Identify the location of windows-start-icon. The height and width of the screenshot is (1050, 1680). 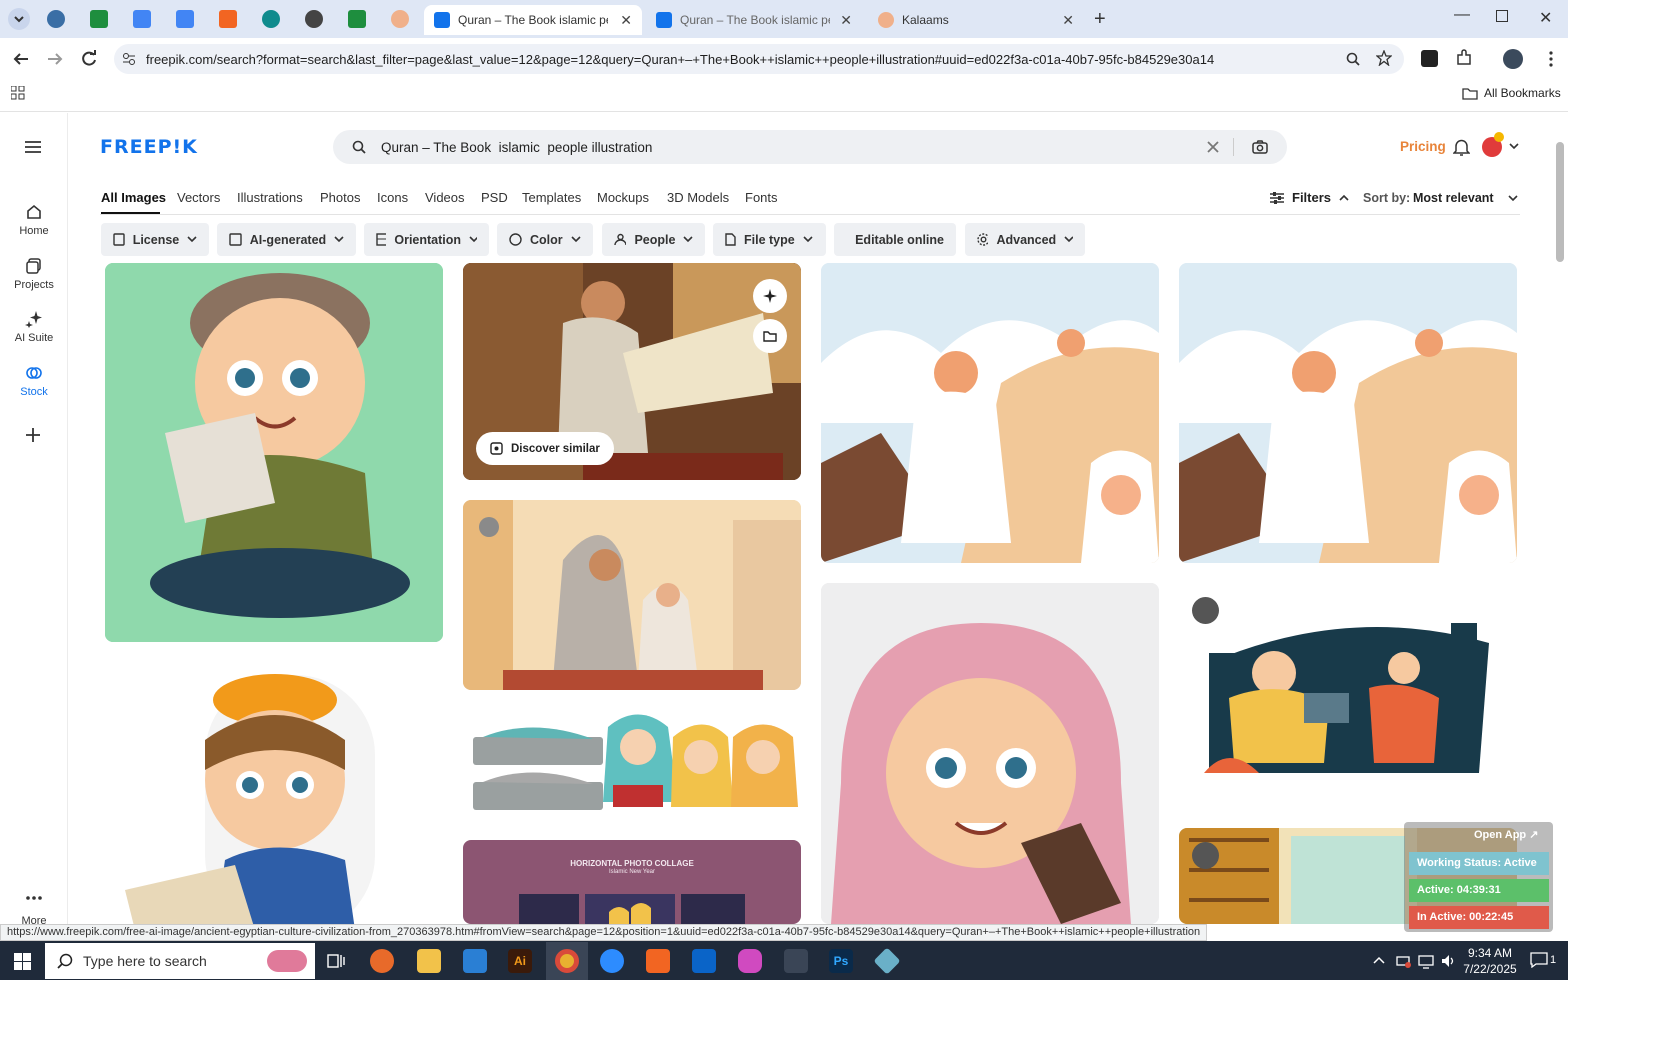
(22, 961).